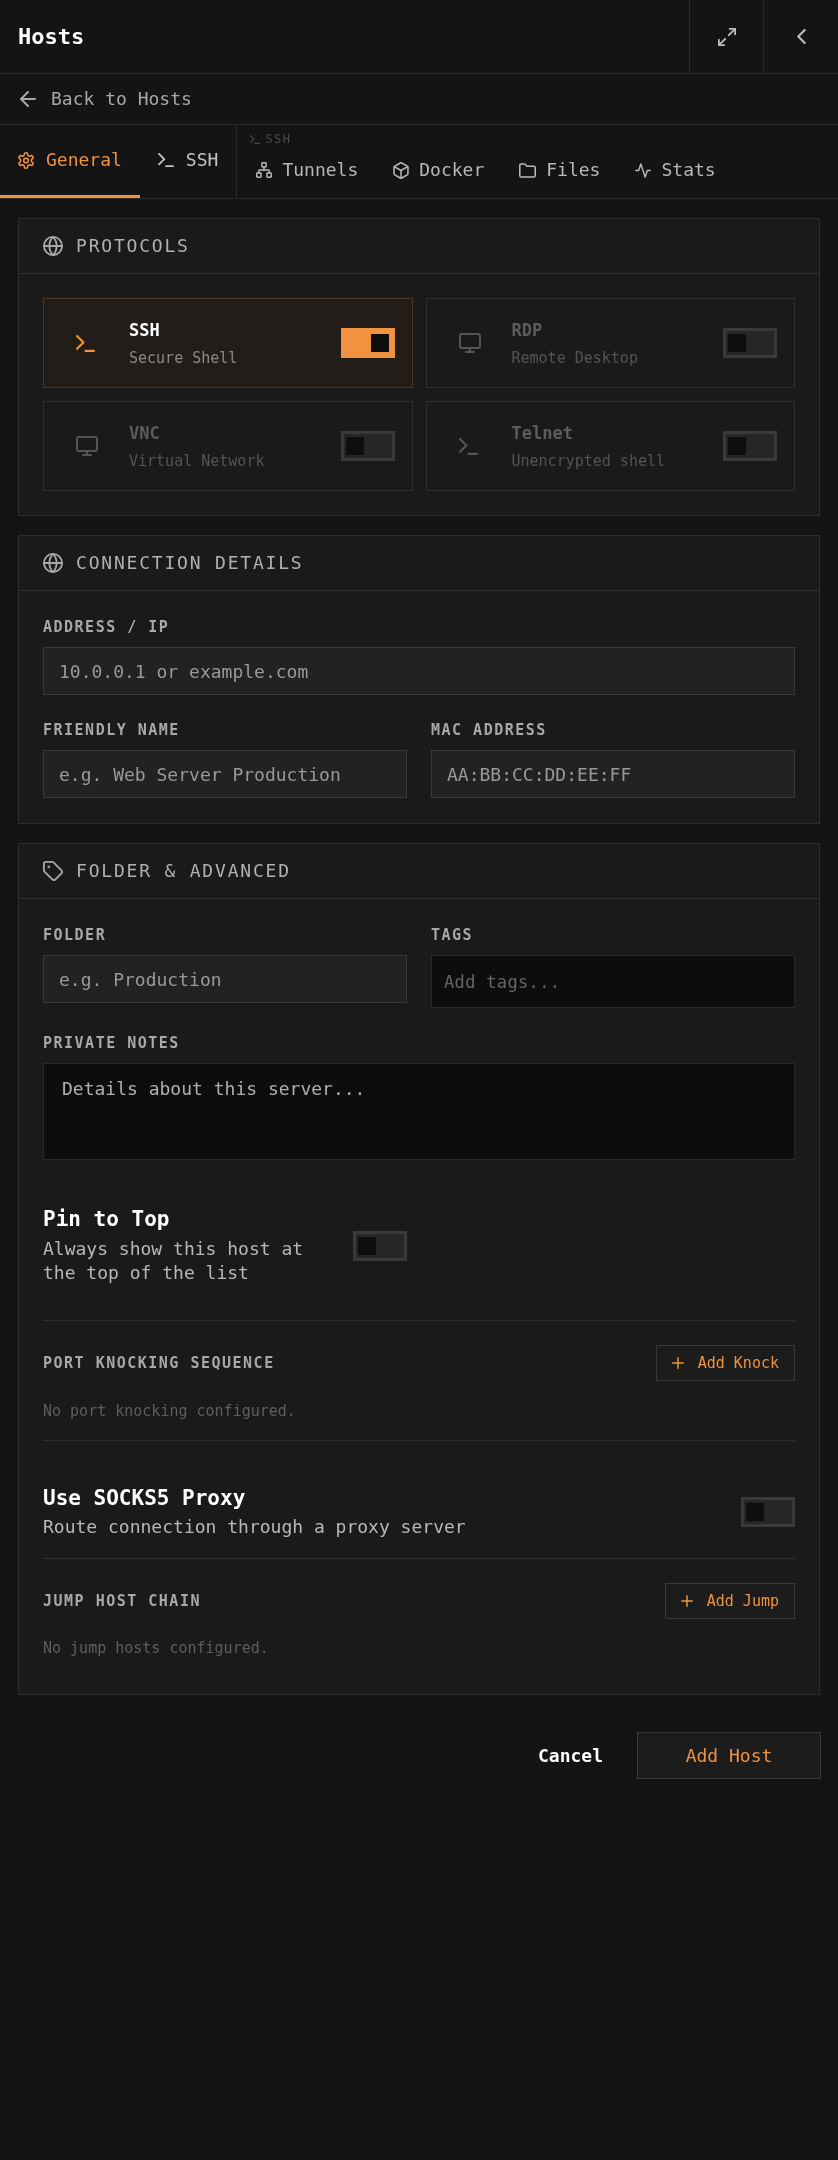 This screenshot has width=838, height=2160. Describe the element at coordinates (145, 1498) in the screenshot. I see `setting-title: Use SOCKS5 Proxy` at that location.